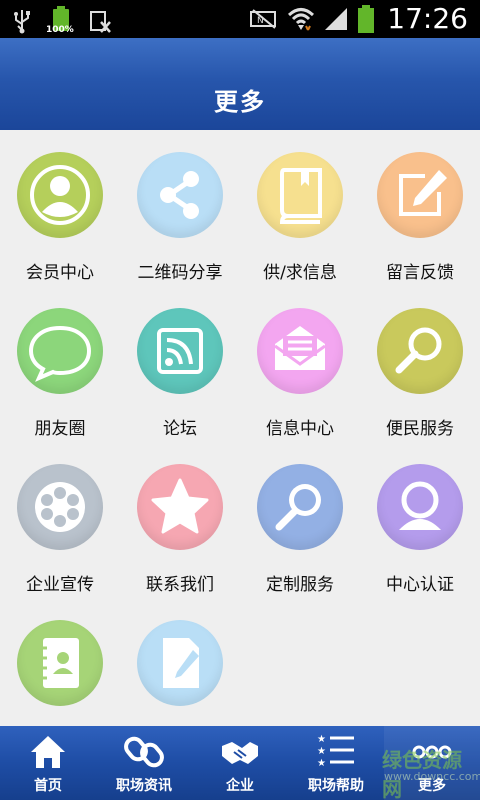 Image resolution: width=480 pixels, height=800 pixels. I want to click on grid-item-contact-us: 联系我们, so click(180, 520).